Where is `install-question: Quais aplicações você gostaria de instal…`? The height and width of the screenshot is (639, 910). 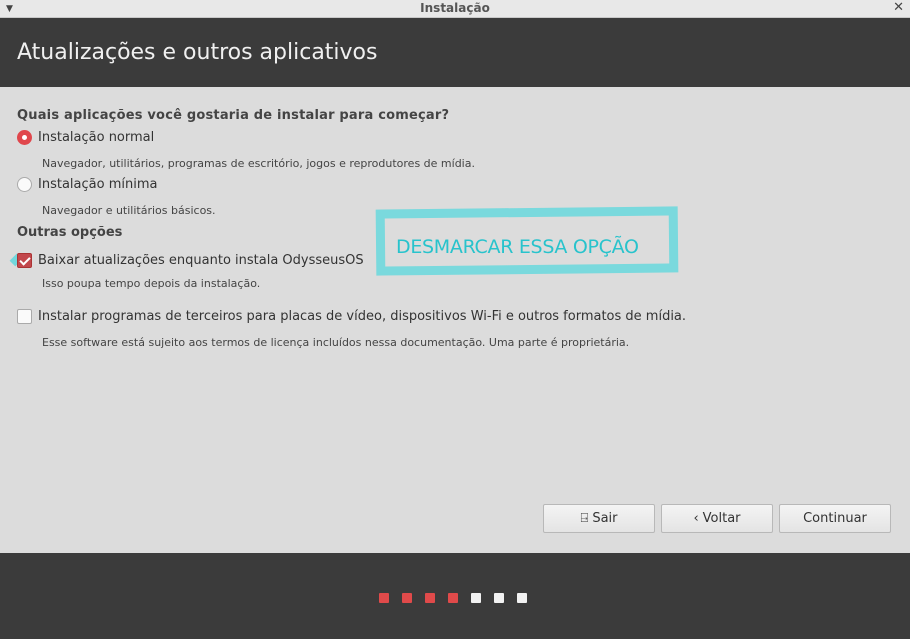
install-question: Quais aplicações você gostaria de instal… is located at coordinates (233, 115).